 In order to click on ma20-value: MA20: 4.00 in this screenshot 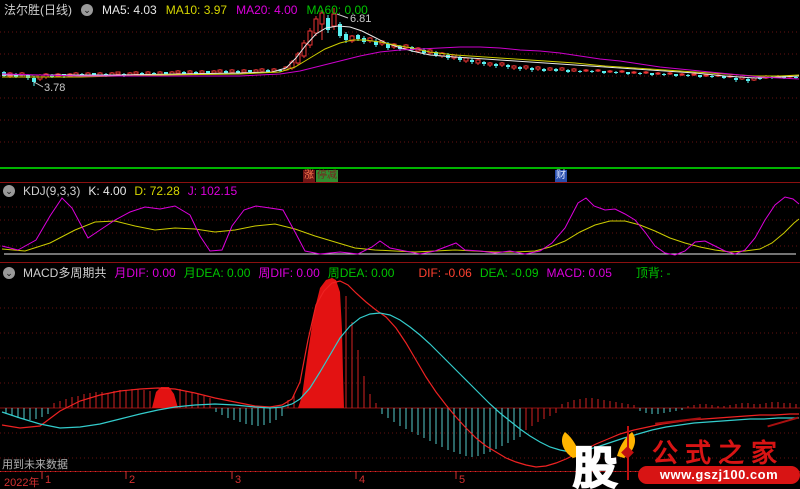, I will do `click(267, 9)`.